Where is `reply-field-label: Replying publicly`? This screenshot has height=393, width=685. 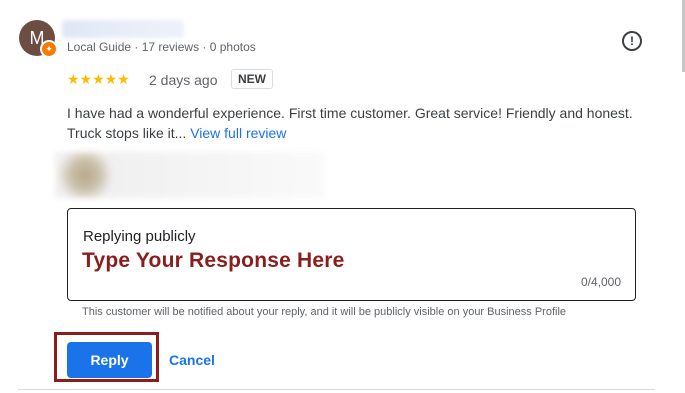 reply-field-label: Replying publicly is located at coordinates (139, 236).